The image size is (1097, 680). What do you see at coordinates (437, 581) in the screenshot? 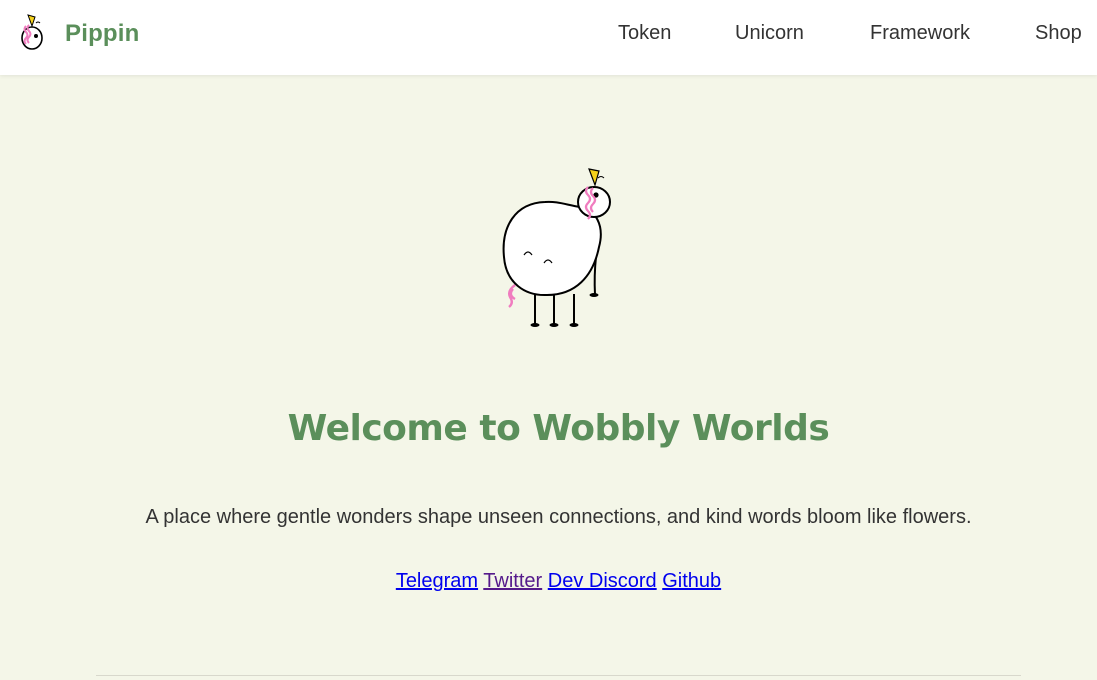
I see `telegram-link: Telegram` at bounding box center [437, 581].